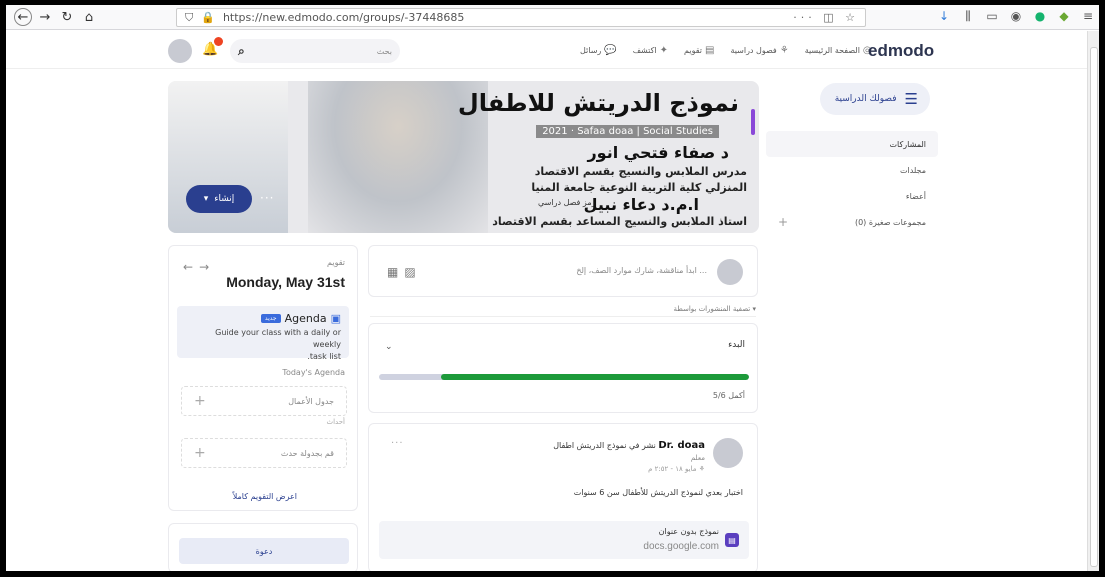 The image size is (1105, 577). Describe the element at coordinates (265, 496) in the screenshot. I see `view-full-calendar-link: اعرض التقويم كاملاً` at that location.